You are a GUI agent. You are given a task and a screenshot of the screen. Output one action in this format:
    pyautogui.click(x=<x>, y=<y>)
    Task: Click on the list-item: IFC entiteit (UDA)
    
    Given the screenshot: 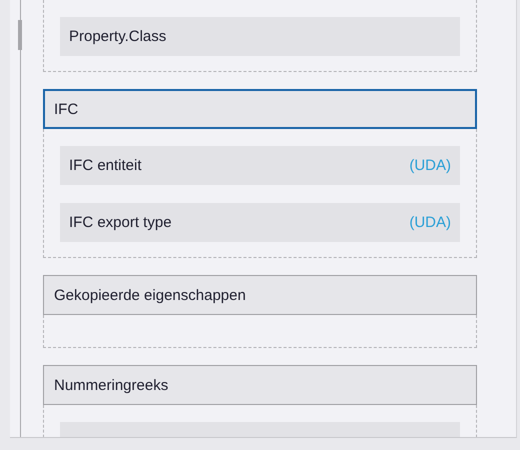 What is the action you would take?
    pyautogui.click(x=260, y=165)
    